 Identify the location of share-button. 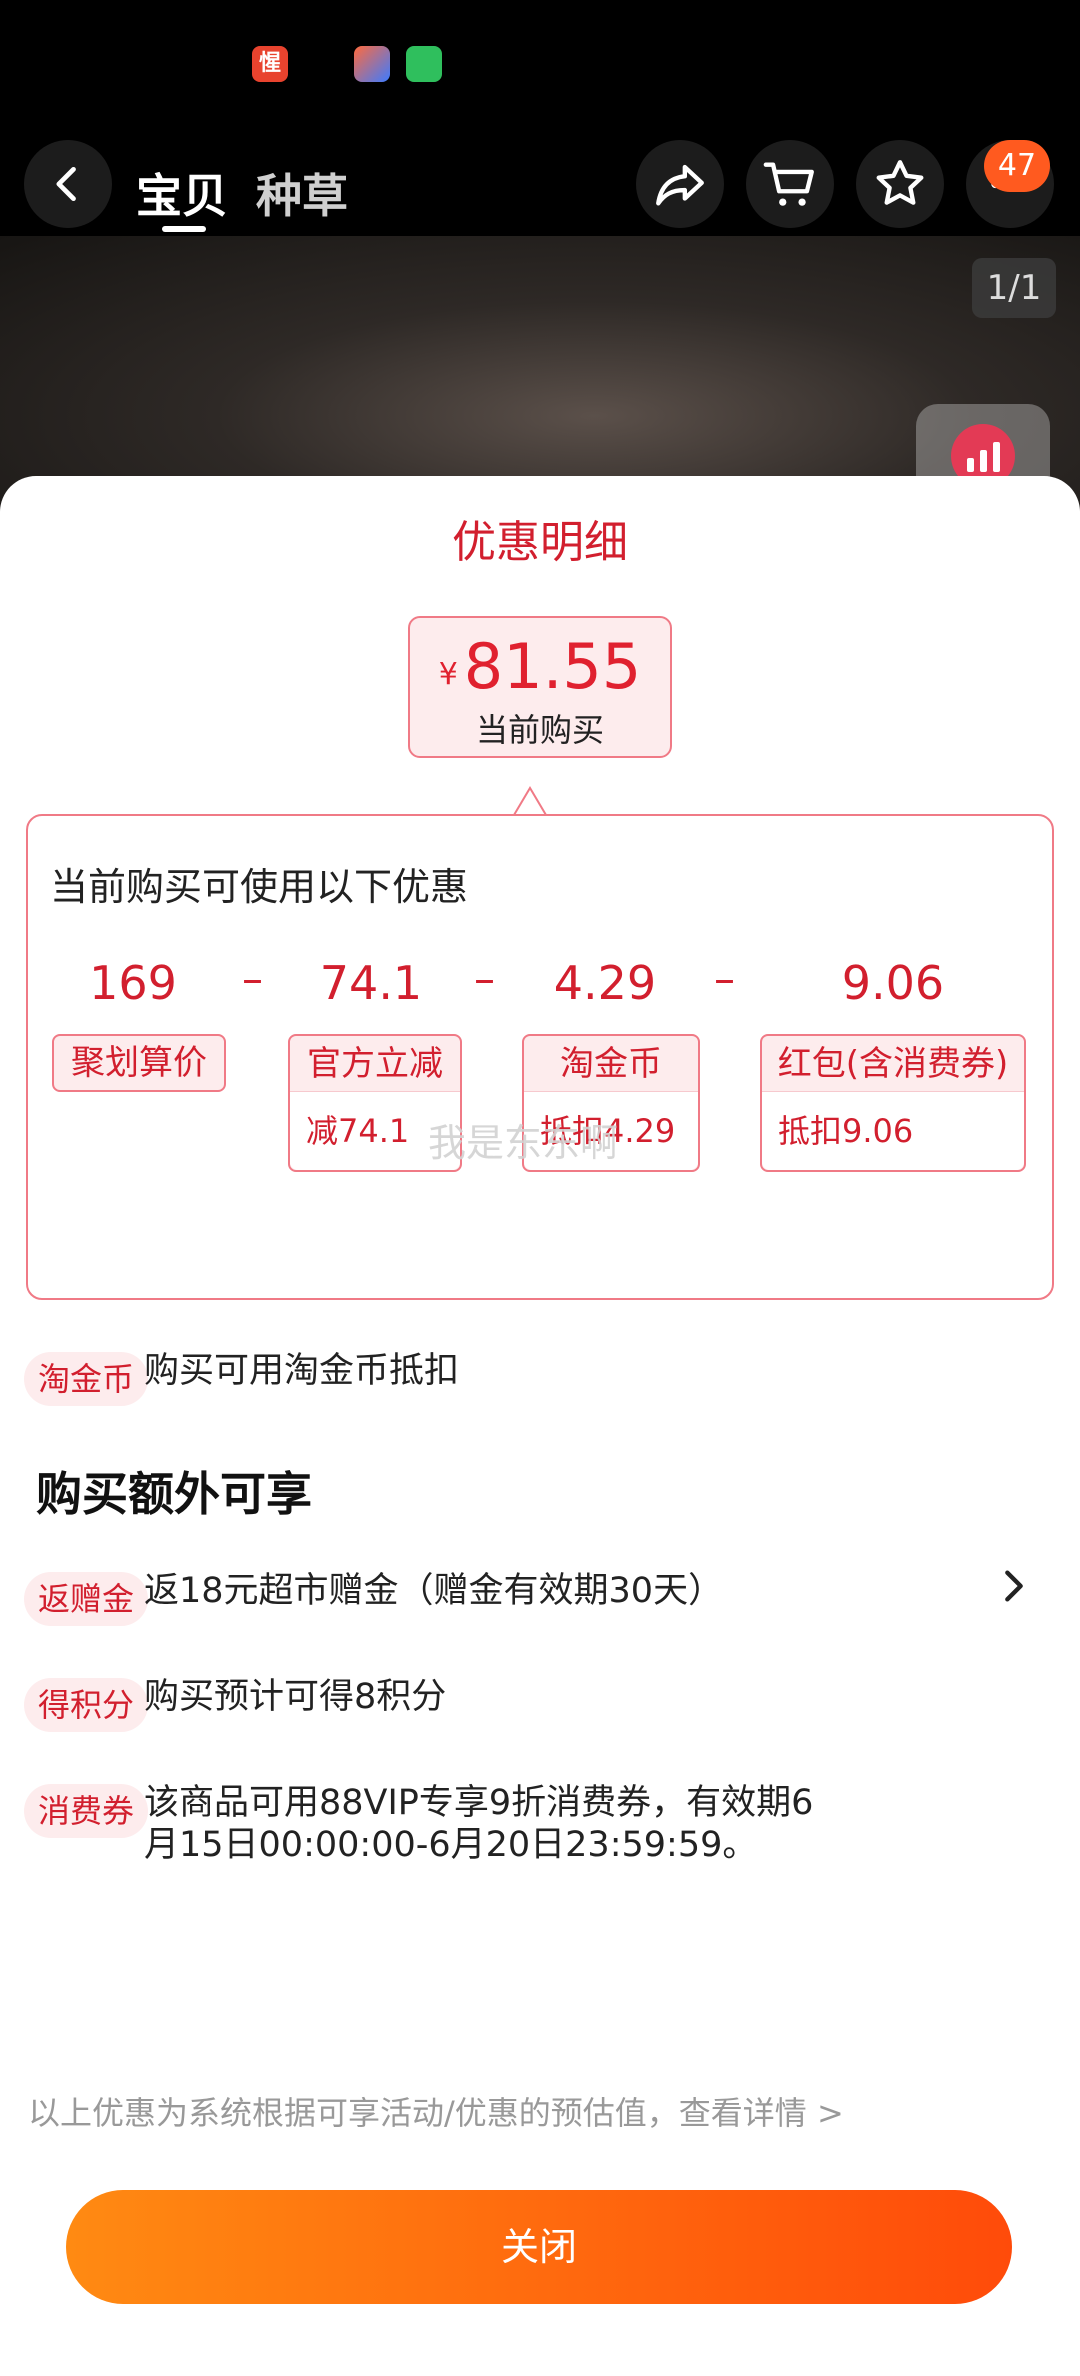
(680, 184).